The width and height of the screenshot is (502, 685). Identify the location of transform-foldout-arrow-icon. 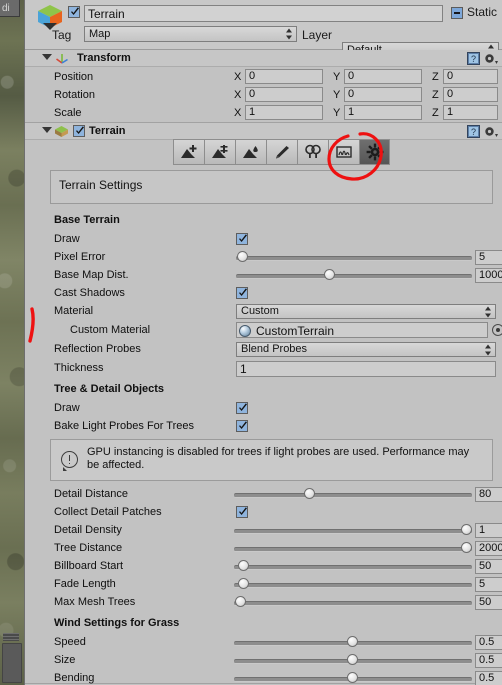
(47, 57).